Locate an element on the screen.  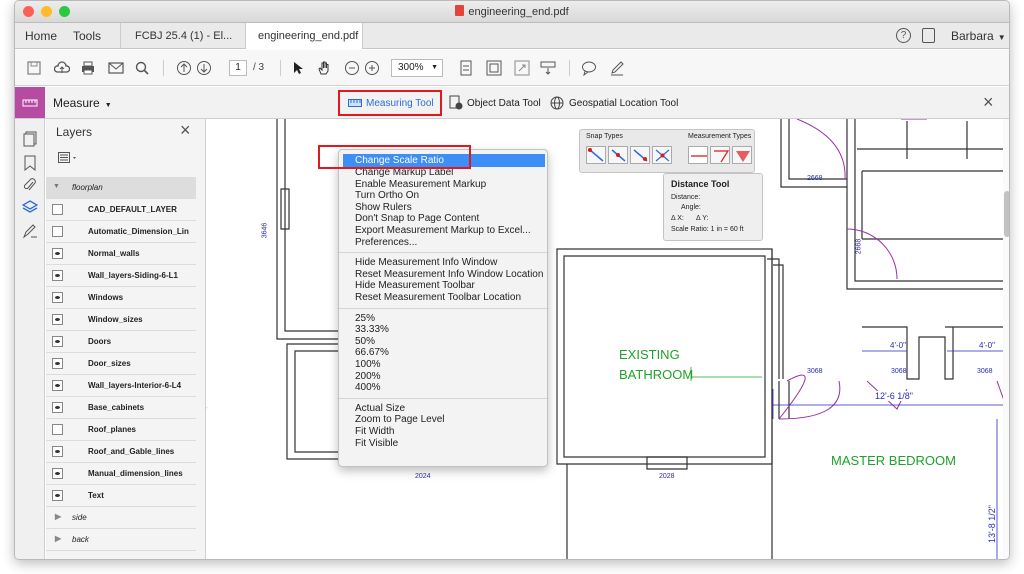
print-icon is located at coordinates (88, 68).